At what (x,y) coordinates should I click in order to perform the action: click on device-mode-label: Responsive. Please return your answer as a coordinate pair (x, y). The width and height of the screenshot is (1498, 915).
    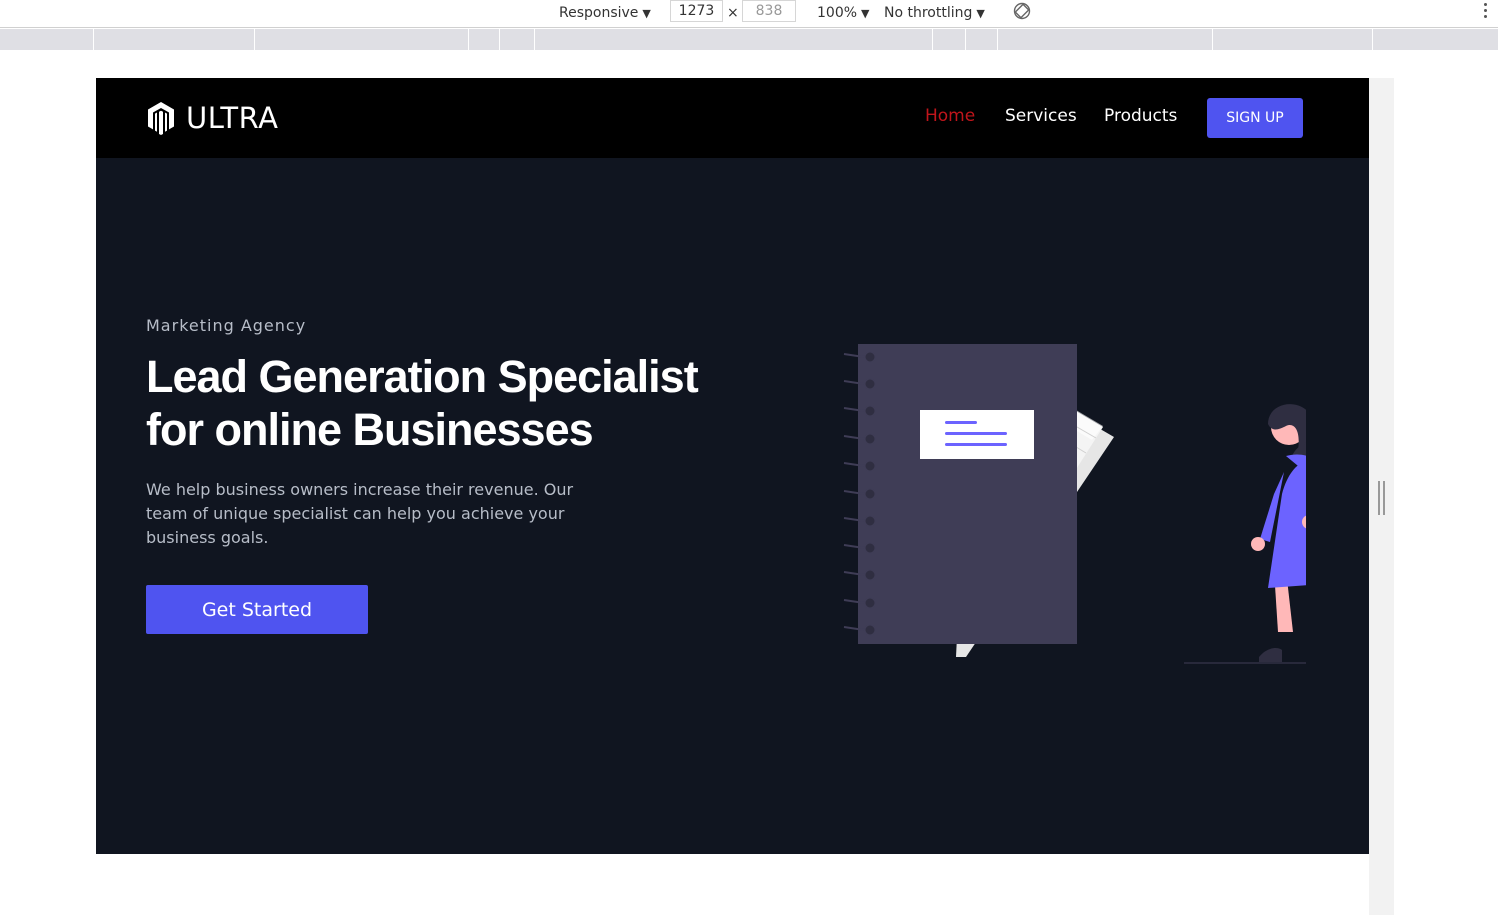
    Looking at the image, I should click on (599, 13).